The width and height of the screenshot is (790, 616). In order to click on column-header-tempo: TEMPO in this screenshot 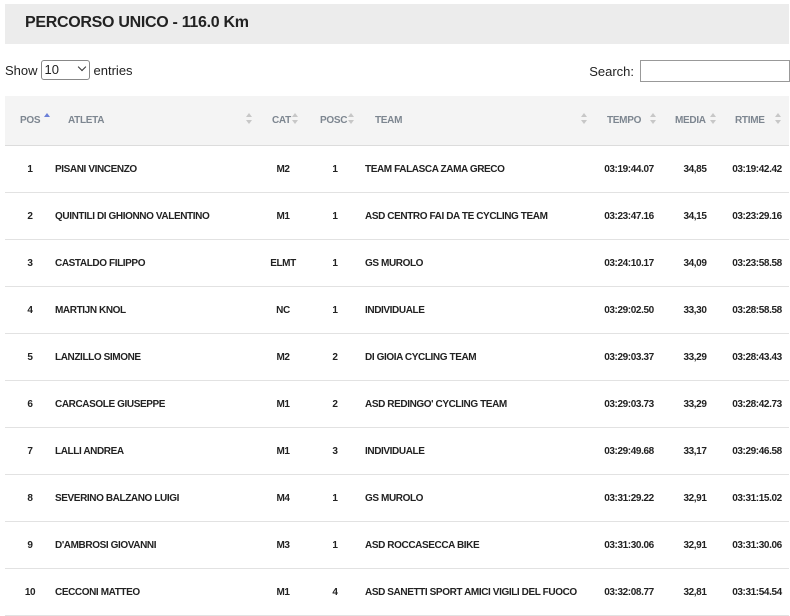, I will do `click(629, 121)`.